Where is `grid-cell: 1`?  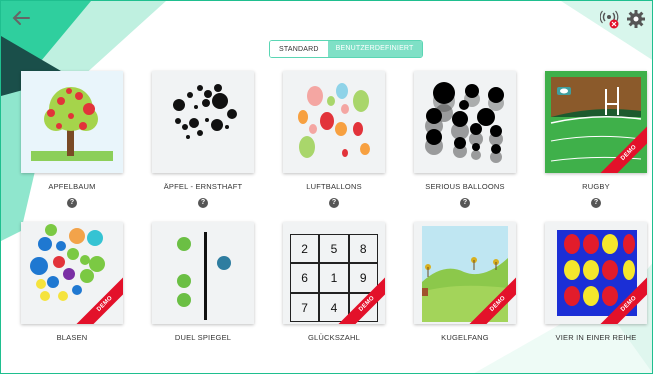 grid-cell: 1 is located at coordinates (334, 278).